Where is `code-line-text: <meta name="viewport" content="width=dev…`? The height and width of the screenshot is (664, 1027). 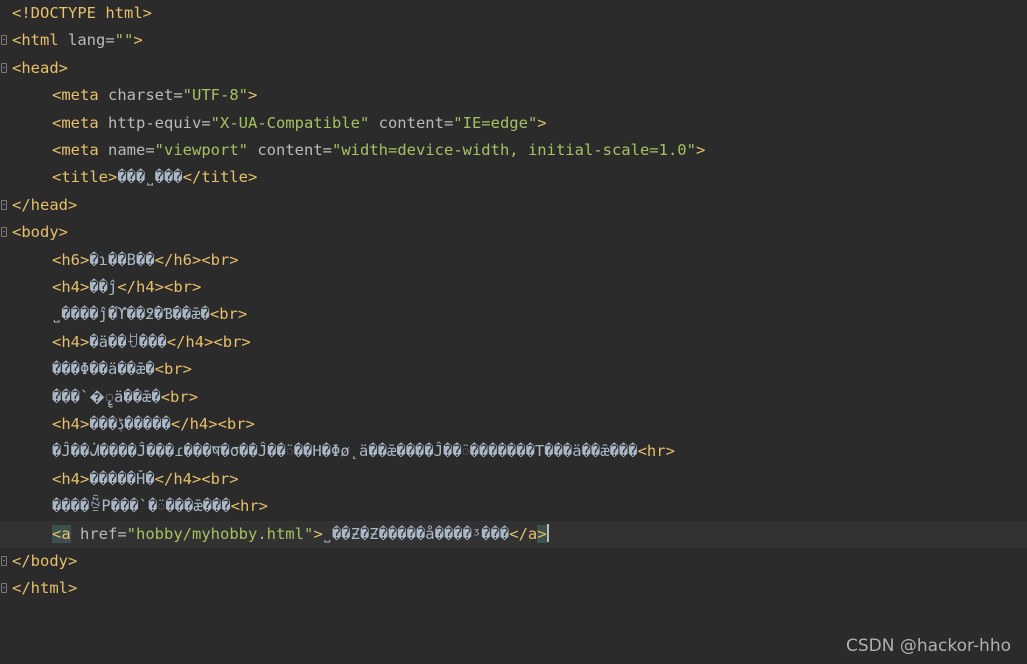
code-line-text: <meta name="viewport" content="width=dev… is located at coordinates (378, 150).